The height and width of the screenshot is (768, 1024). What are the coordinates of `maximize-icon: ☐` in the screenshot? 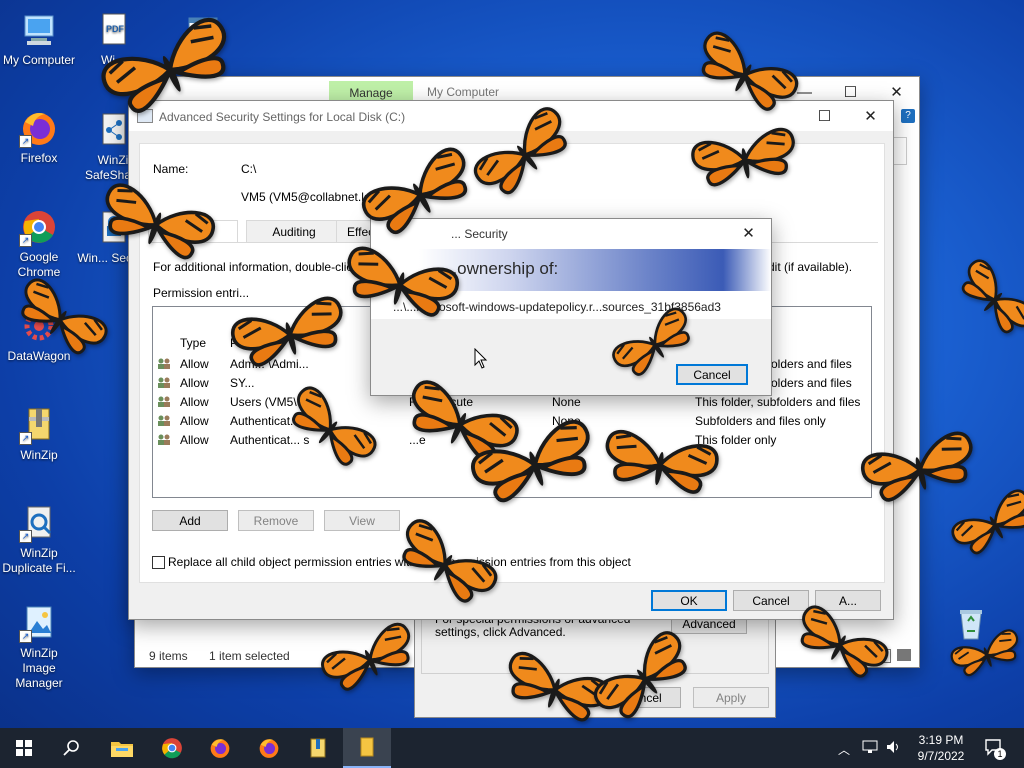 It's located at (824, 116).